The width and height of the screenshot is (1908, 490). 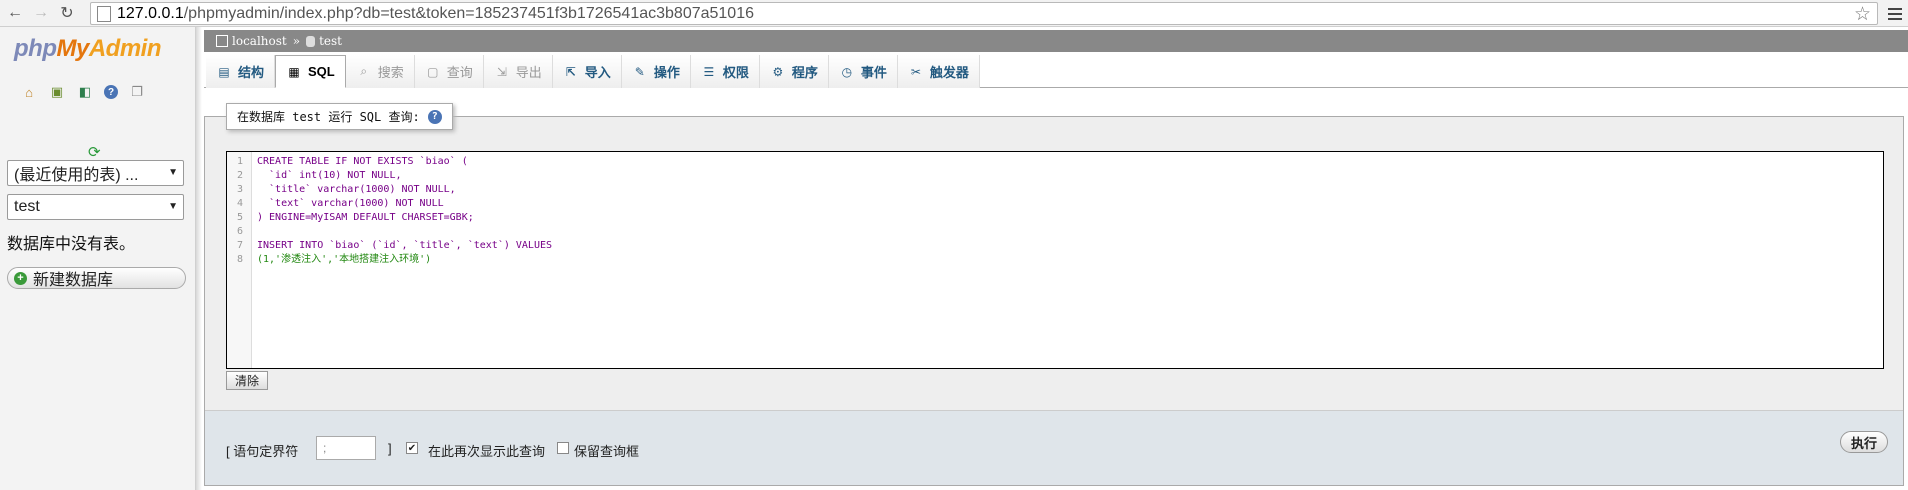 What do you see at coordinates (570, 71) in the screenshot?
I see `import-icon: ⇱` at bounding box center [570, 71].